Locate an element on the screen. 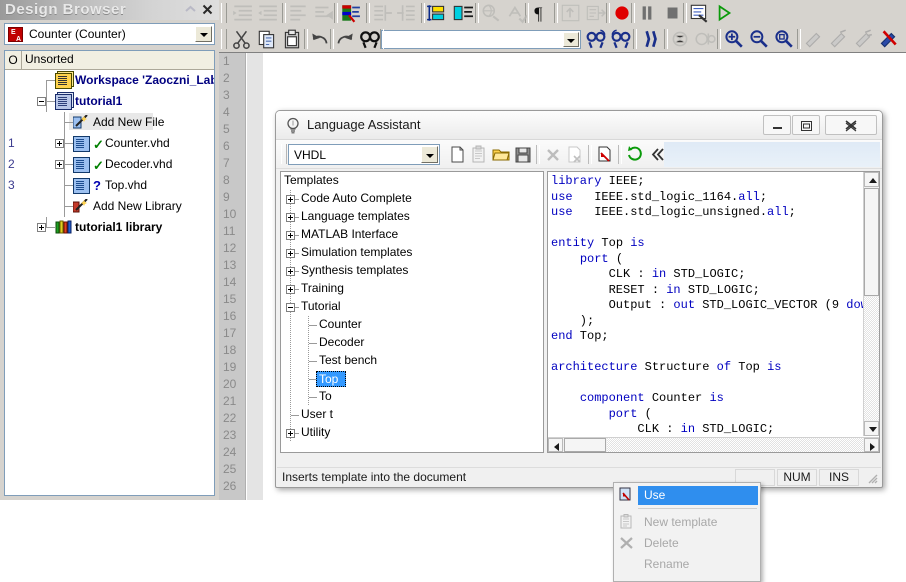 This screenshot has height=582, width=906. scroll-down-button is located at coordinates (871, 428).